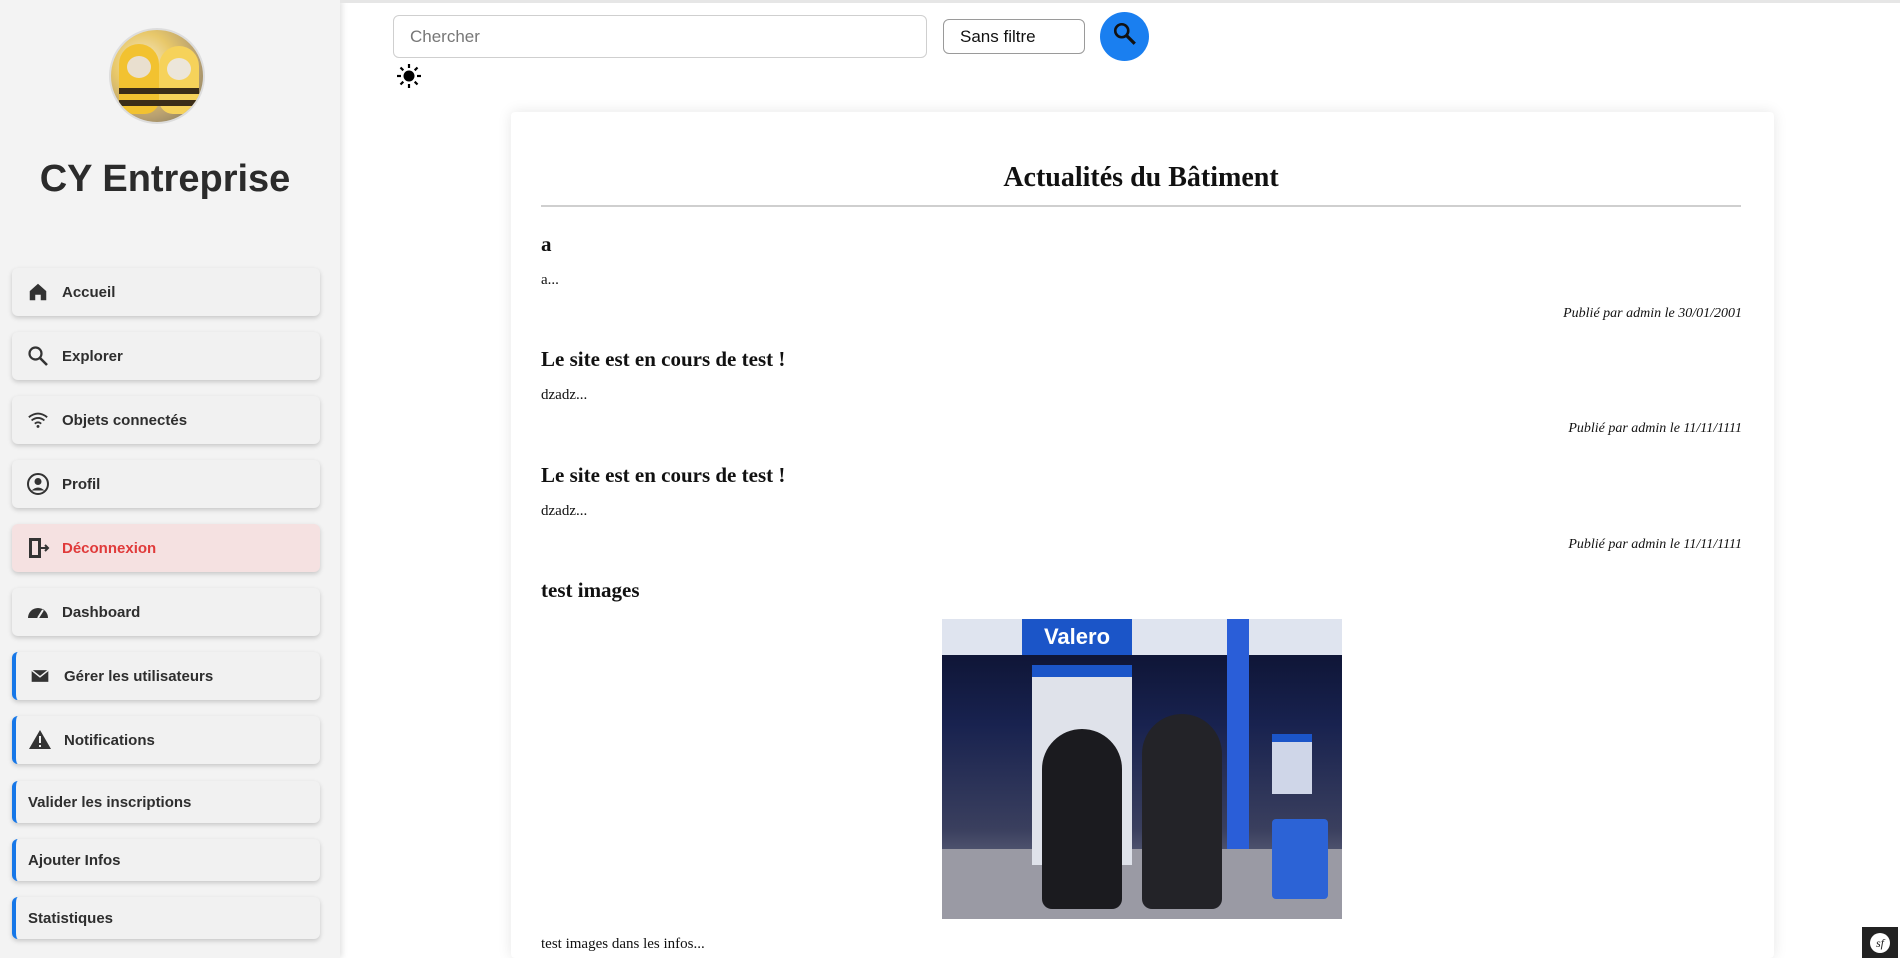 This screenshot has height=958, width=1900. I want to click on avatar, so click(157, 76).